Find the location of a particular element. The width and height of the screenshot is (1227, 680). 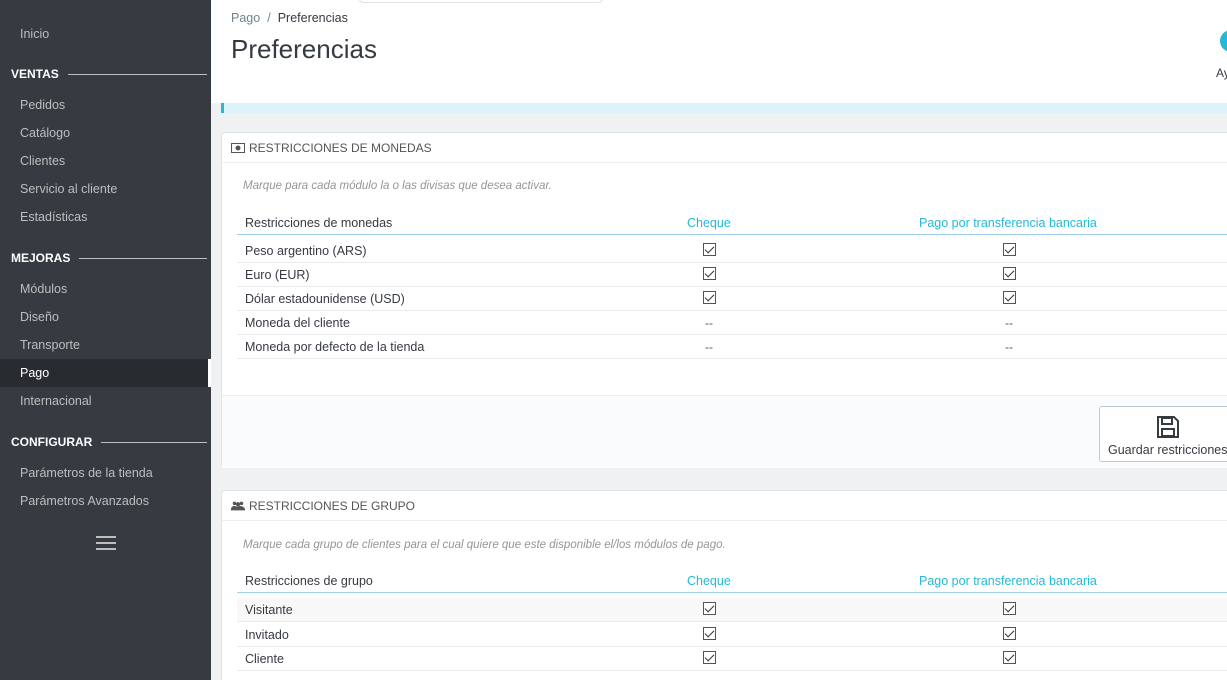

sidebar-item-pedidos: Pedidos is located at coordinates (105, 105).